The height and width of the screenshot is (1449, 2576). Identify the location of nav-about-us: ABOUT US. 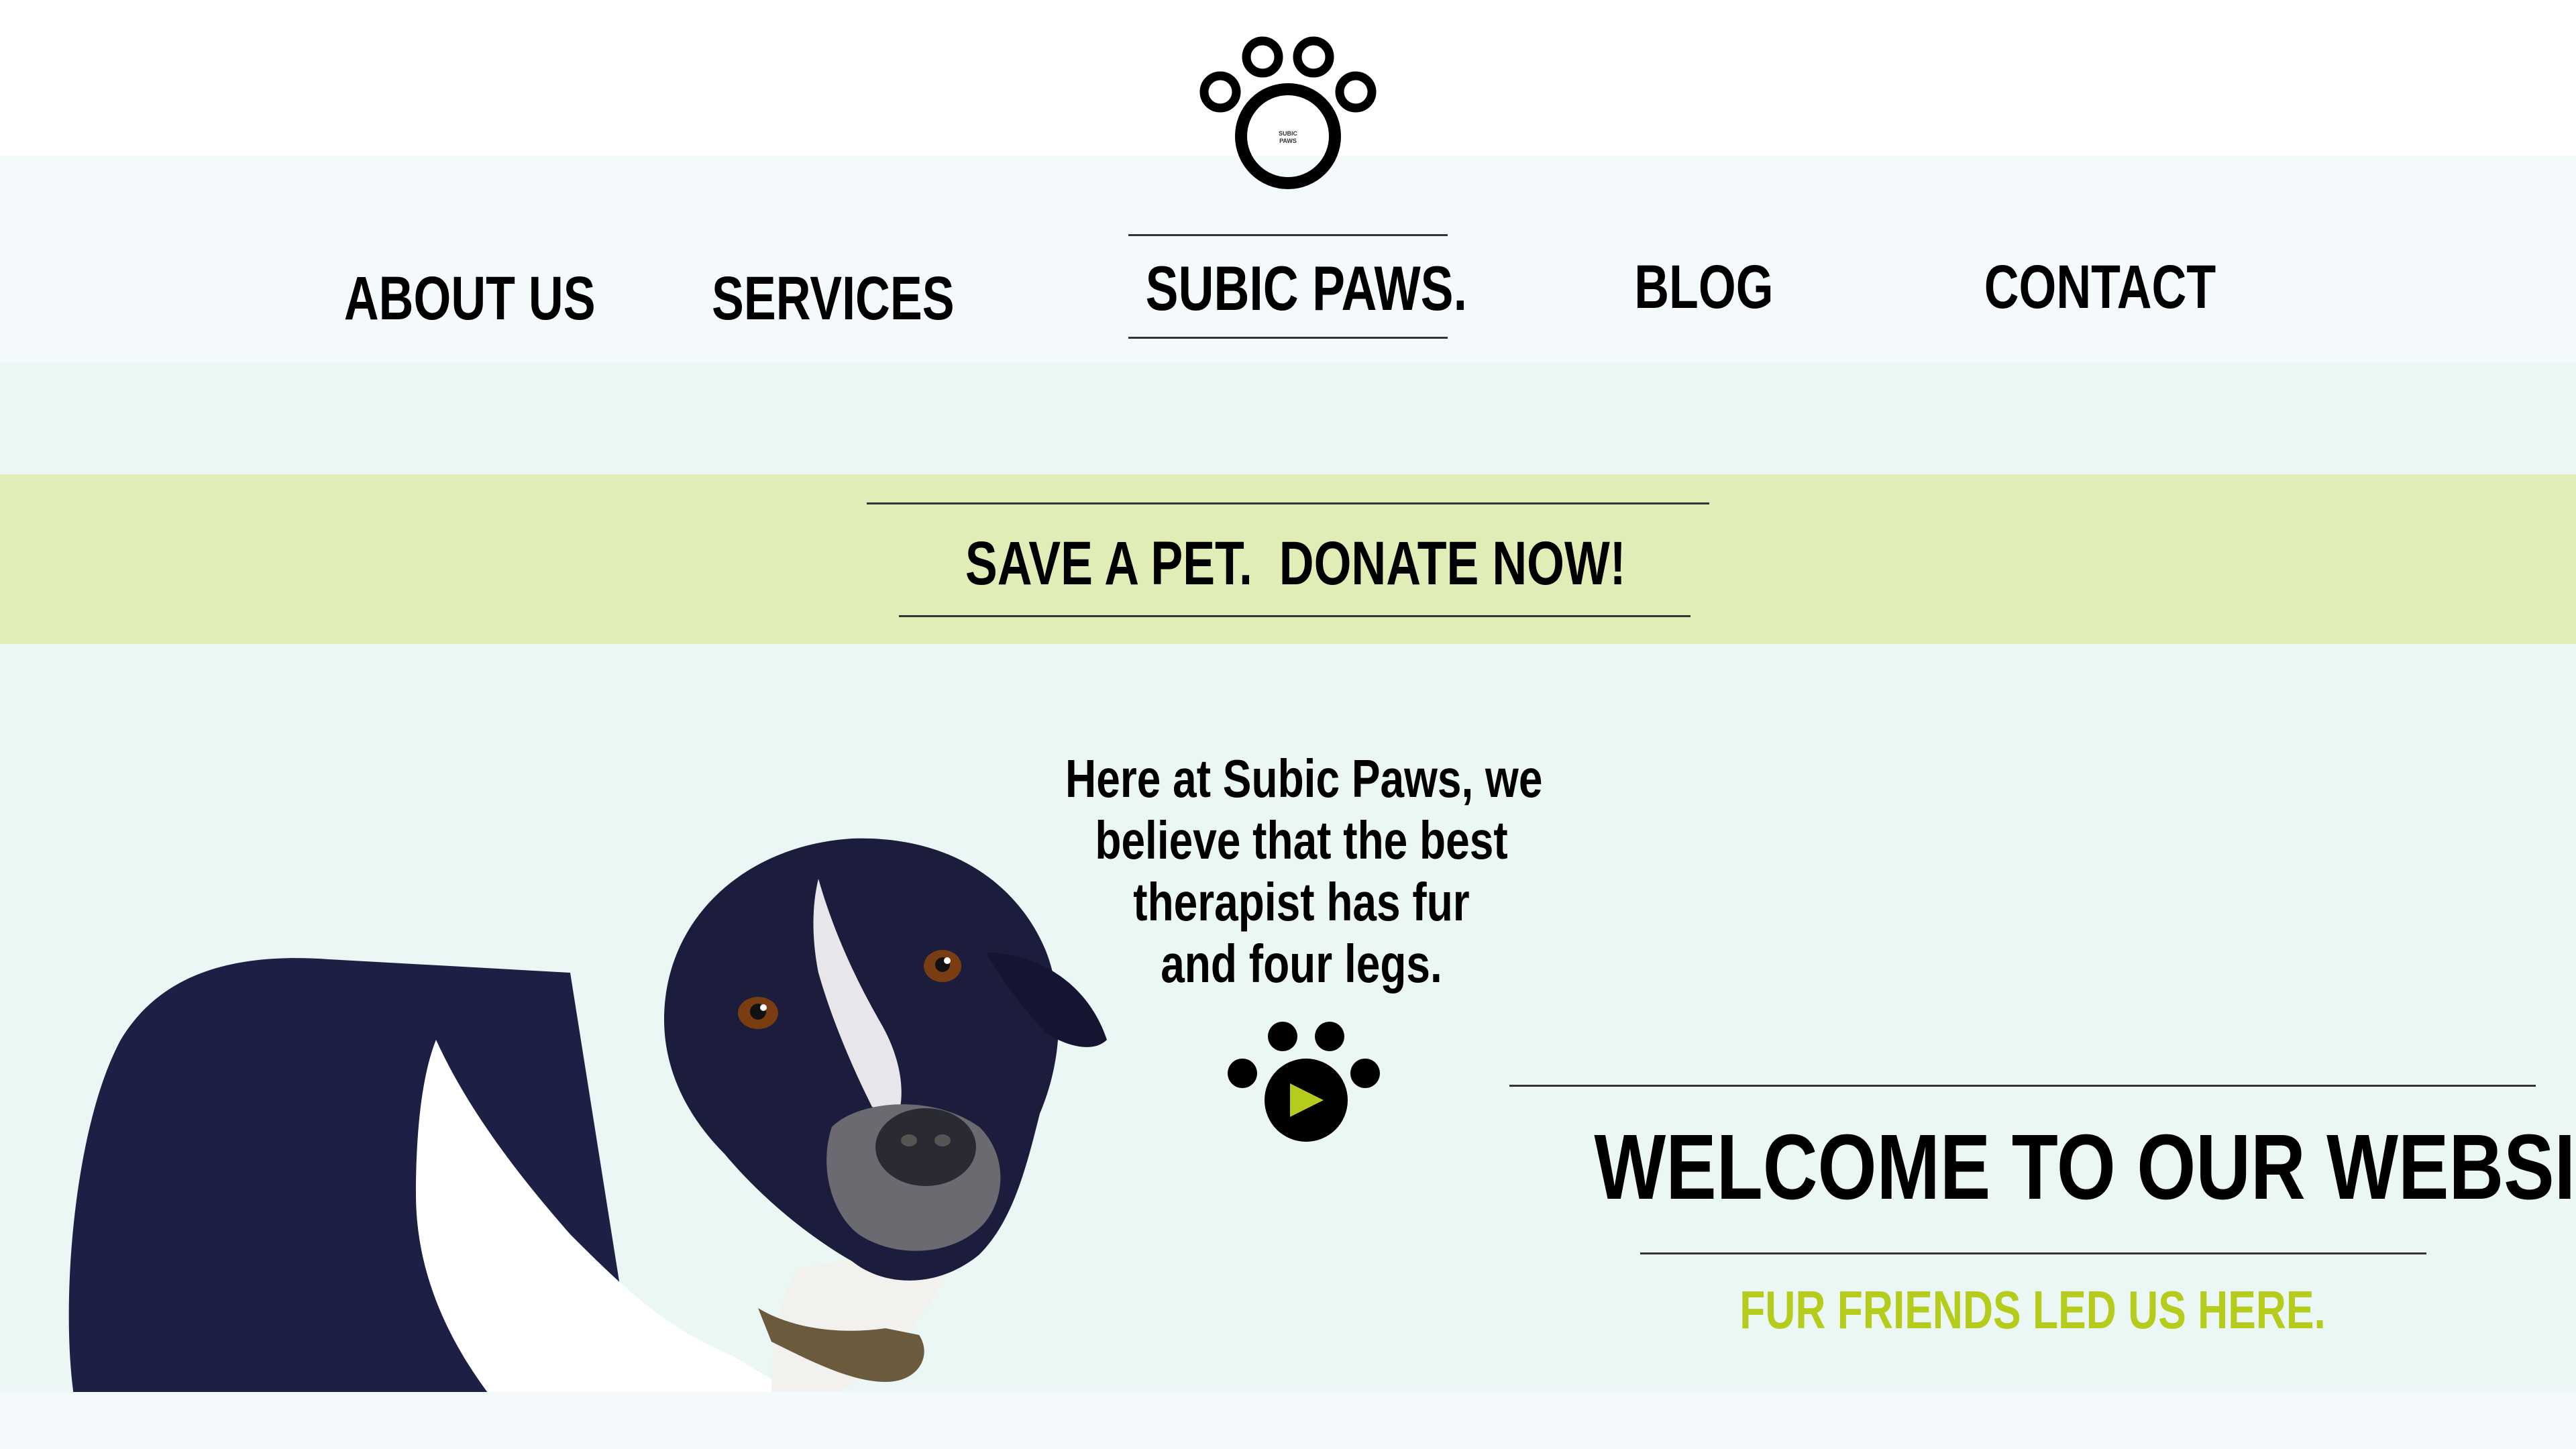
(459, 298).